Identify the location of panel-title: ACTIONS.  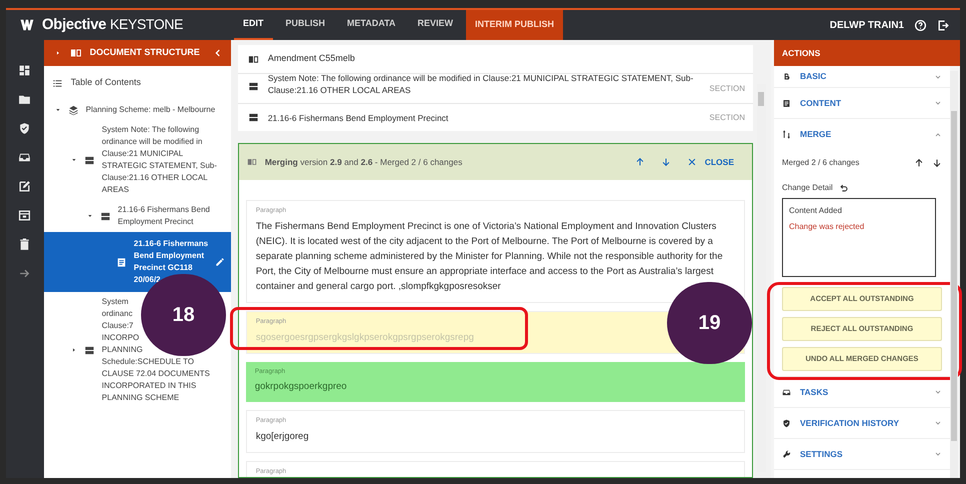
(801, 53).